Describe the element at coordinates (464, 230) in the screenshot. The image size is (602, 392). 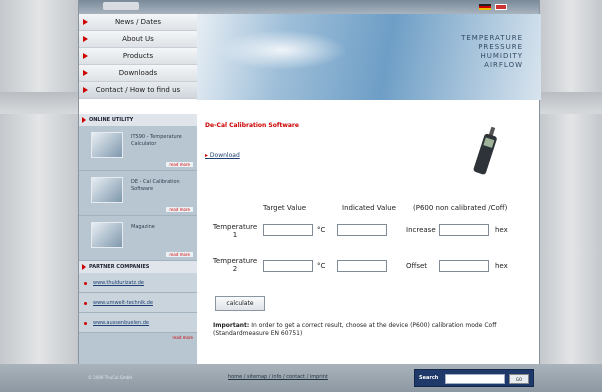
I see `increase-input` at that location.